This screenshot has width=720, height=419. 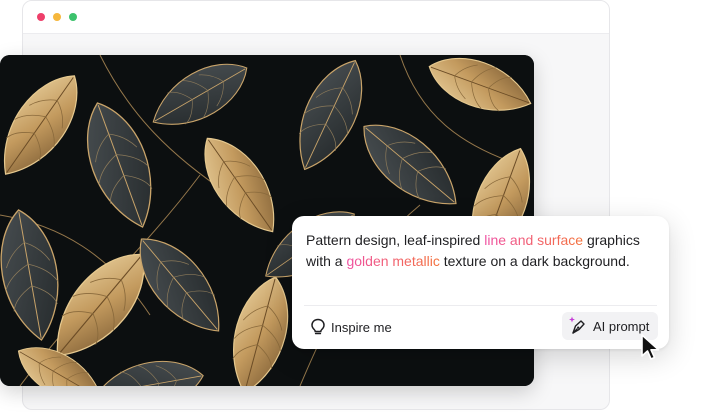 I want to click on prompt-divider, so click(x=480, y=305).